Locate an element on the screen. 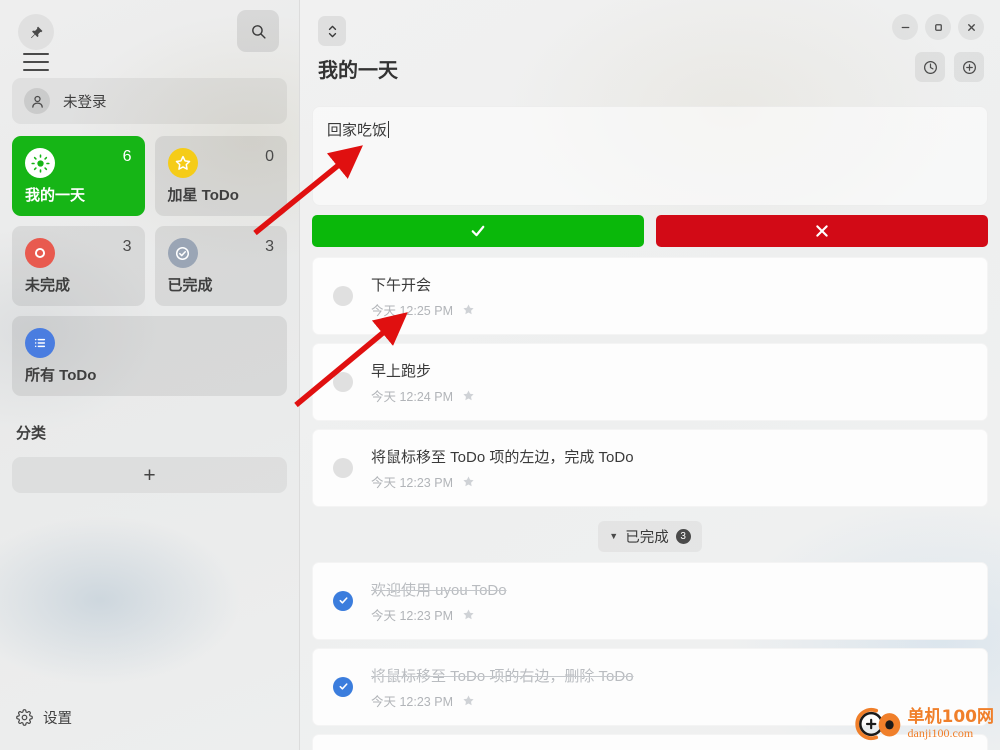  window-controls is located at coordinates (938, 27).